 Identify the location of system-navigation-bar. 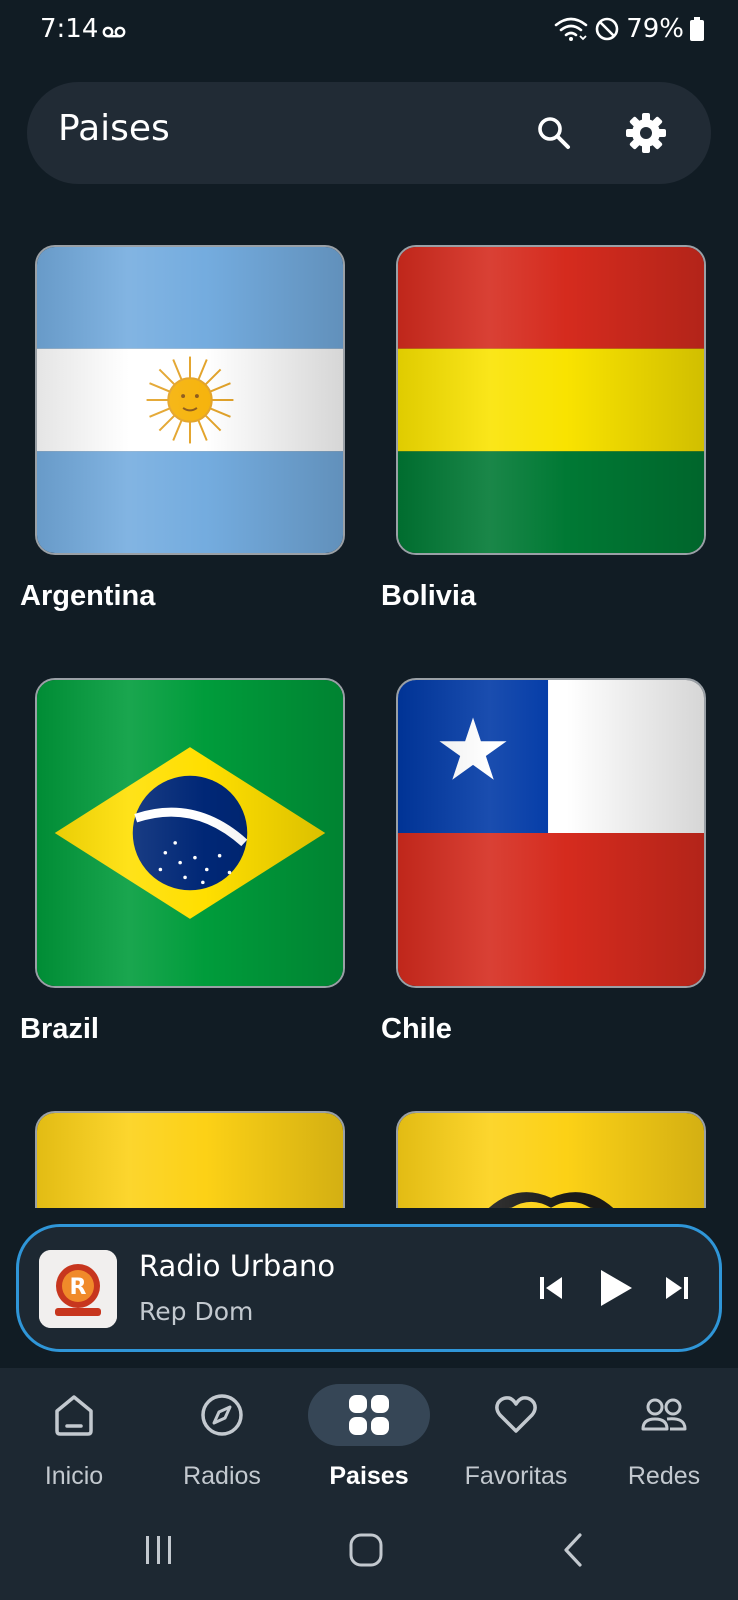
(369, 1550).